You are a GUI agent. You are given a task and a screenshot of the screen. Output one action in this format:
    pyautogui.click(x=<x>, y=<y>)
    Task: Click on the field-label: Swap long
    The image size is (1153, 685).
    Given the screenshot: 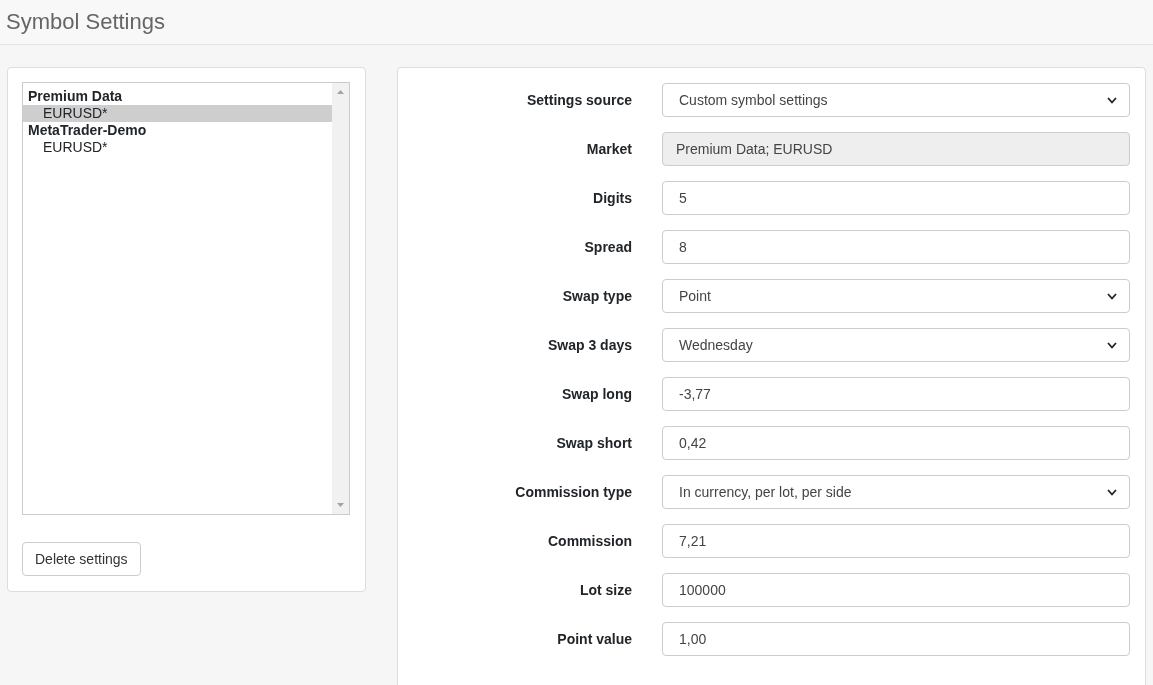 What is the action you would take?
    pyautogui.click(x=596, y=394)
    